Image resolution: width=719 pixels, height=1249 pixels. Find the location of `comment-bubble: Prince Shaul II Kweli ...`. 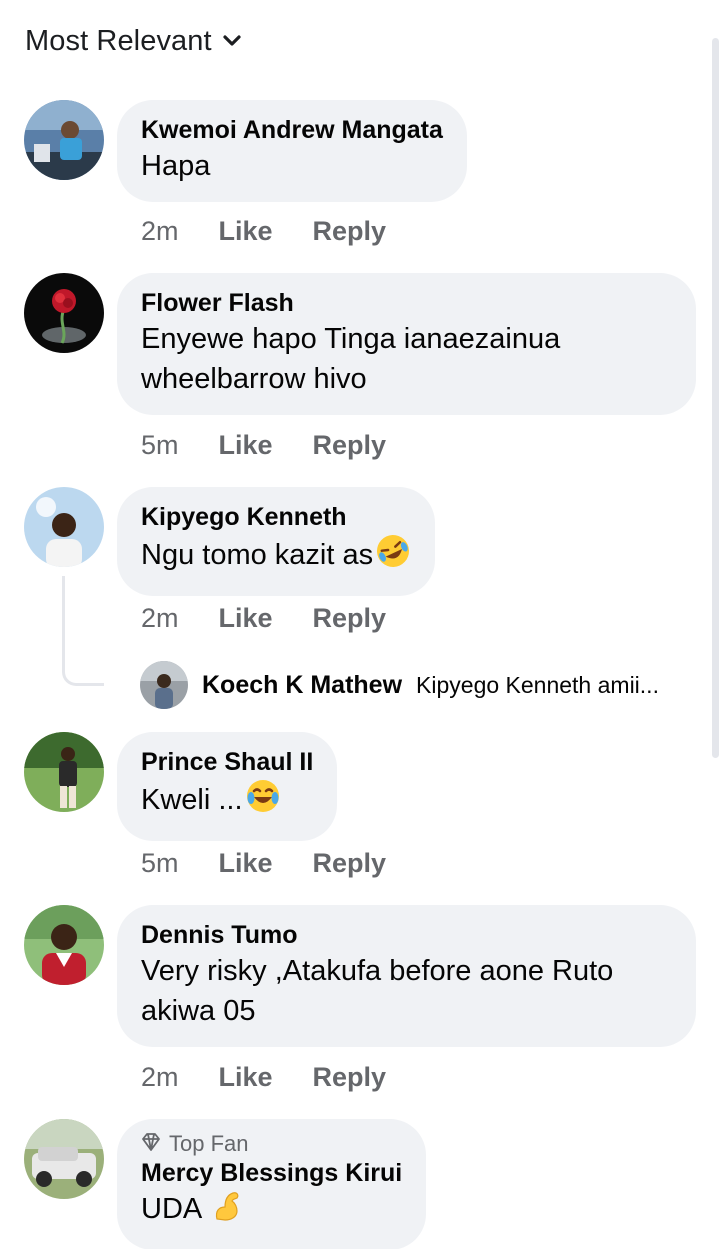

comment-bubble: Prince Shaul II Kweli ... is located at coordinates (227, 786).